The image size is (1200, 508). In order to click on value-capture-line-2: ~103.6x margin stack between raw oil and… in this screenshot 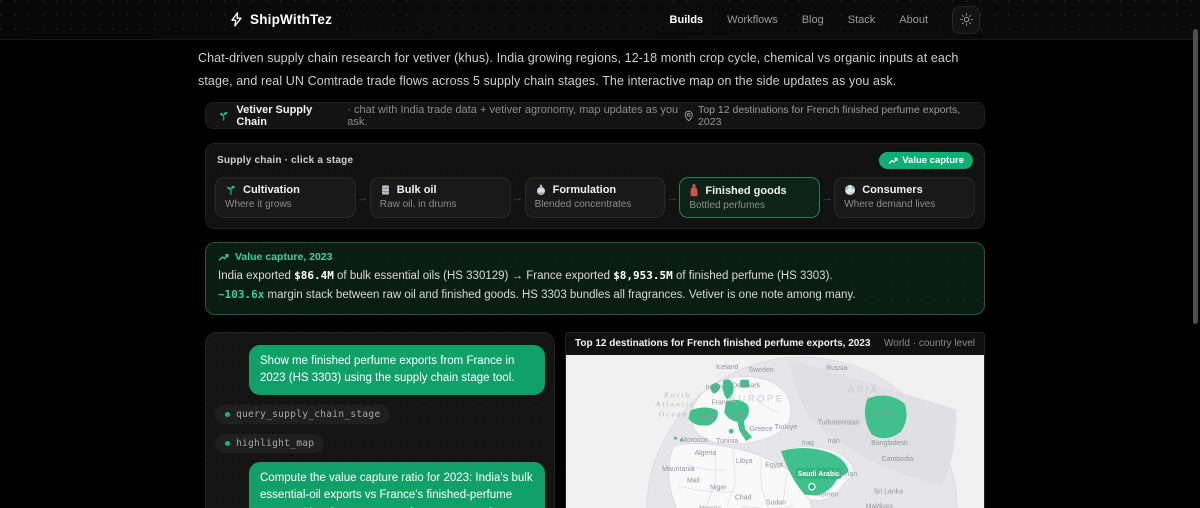, I will do `click(537, 294)`.